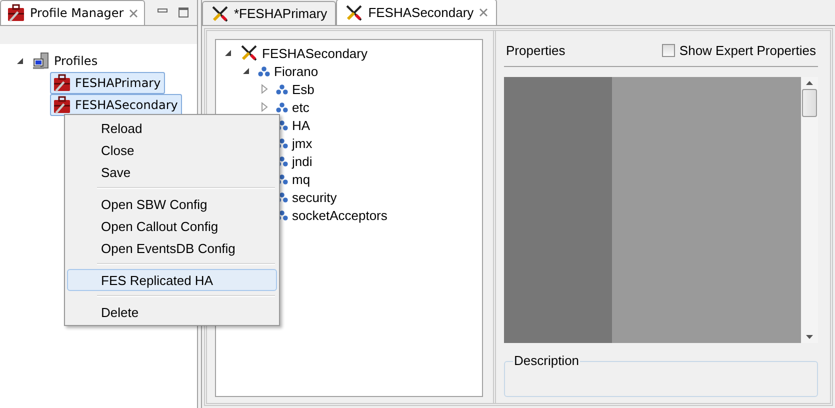  I want to click on properties-title: Properties, so click(536, 50).